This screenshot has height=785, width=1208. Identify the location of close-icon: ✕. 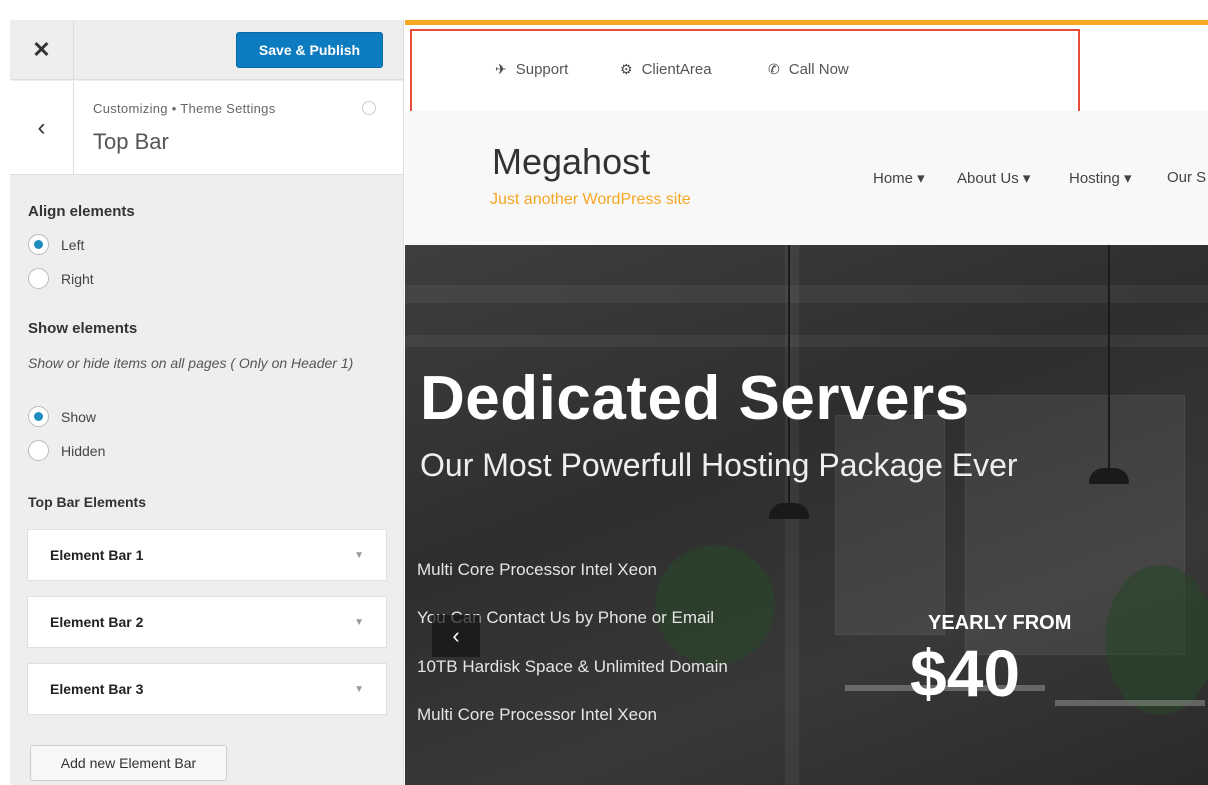
(41, 49).